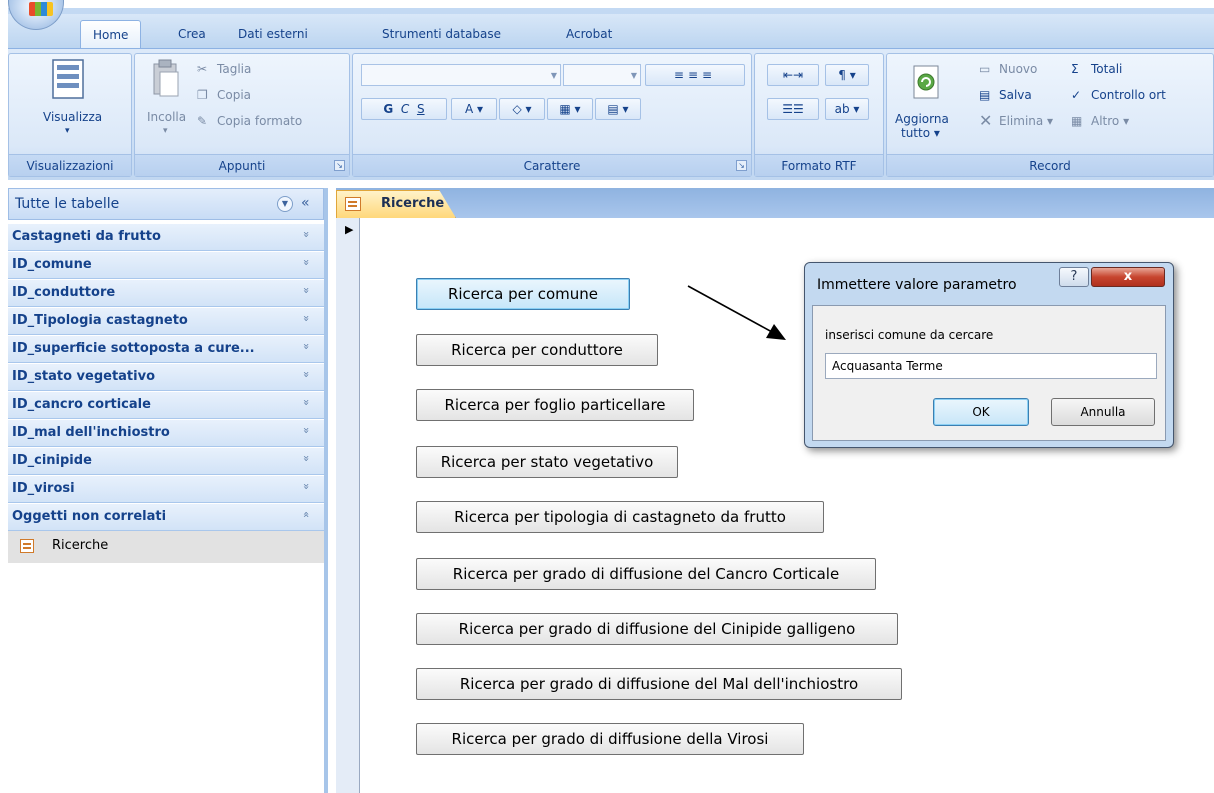 This screenshot has height=793, width=1214. What do you see at coordinates (80, 545) in the screenshot?
I see `nav-item-label: Ricerche` at bounding box center [80, 545].